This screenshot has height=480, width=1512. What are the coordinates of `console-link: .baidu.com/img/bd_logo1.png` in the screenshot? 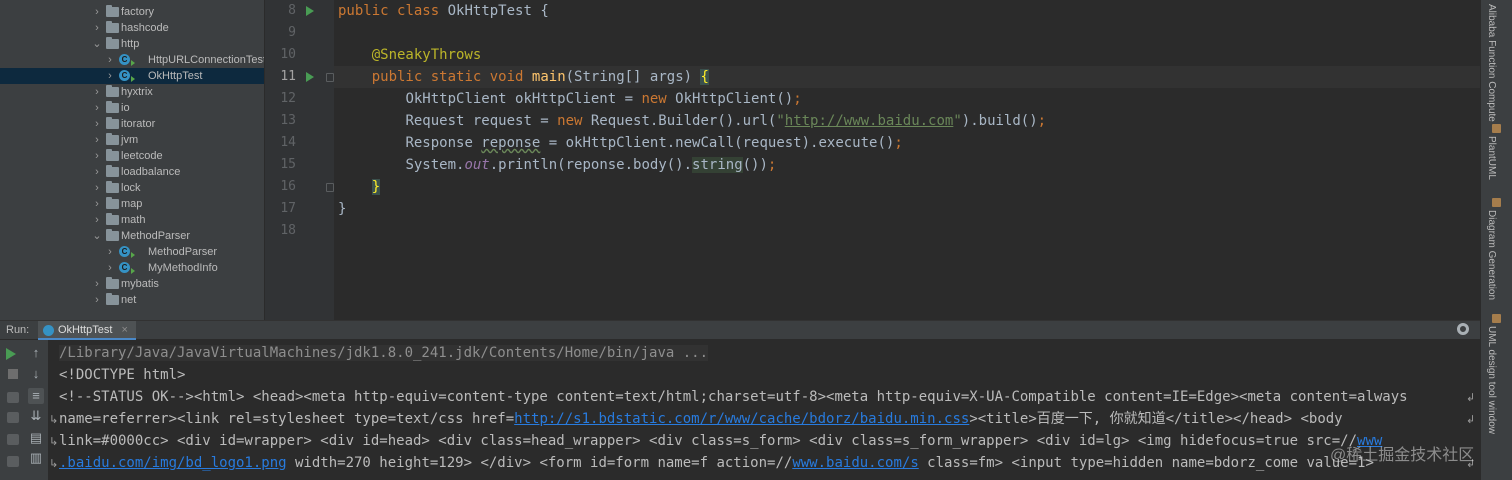 It's located at (173, 463).